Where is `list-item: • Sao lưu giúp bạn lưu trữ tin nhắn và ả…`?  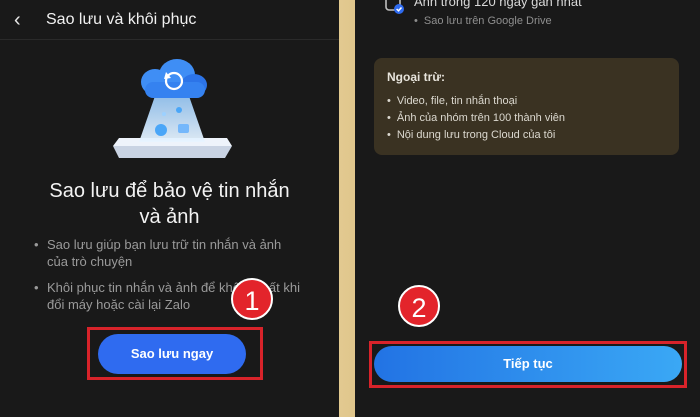 list-item: • Sao lưu giúp bạn lưu trữ tin nhắn và ả… is located at coordinates (158, 253).